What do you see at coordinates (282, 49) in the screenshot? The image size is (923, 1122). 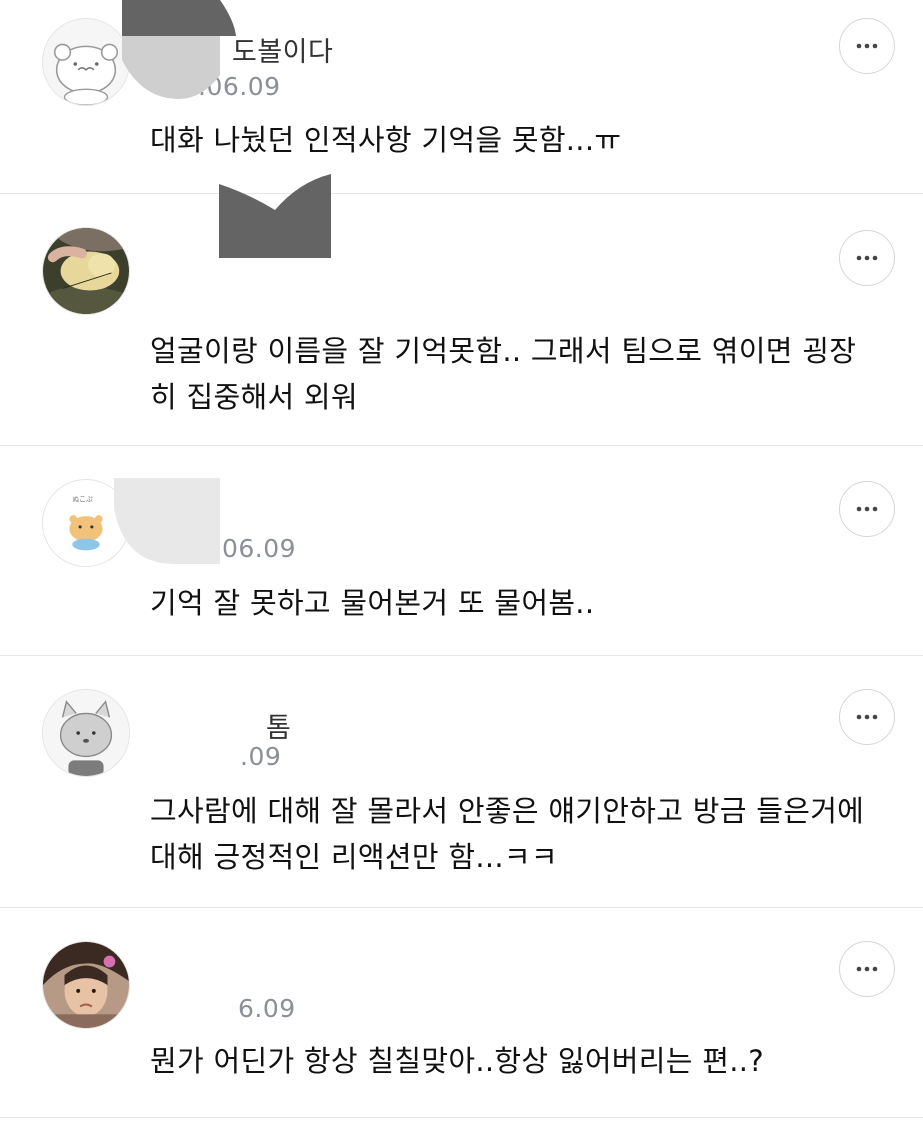 I see `username: 도볼이다` at bounding box center [282, 49].